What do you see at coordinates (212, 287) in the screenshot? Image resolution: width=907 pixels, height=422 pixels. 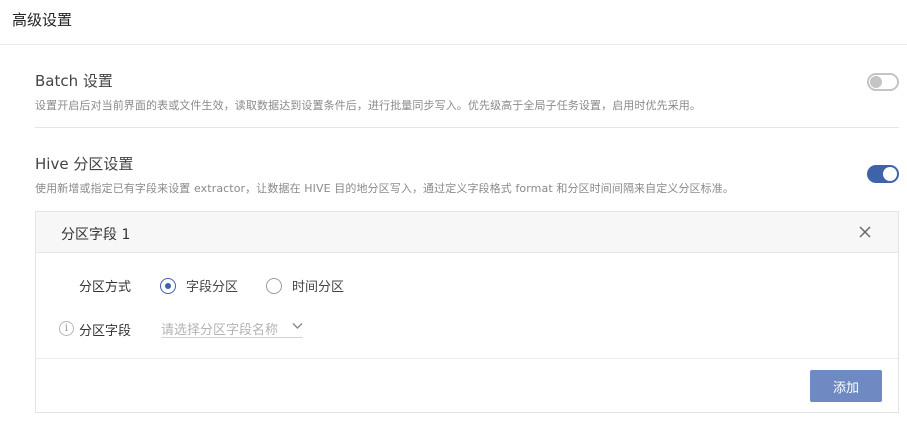 I see `radio-label-field: 字段分区` at bounding box center [212, 287].